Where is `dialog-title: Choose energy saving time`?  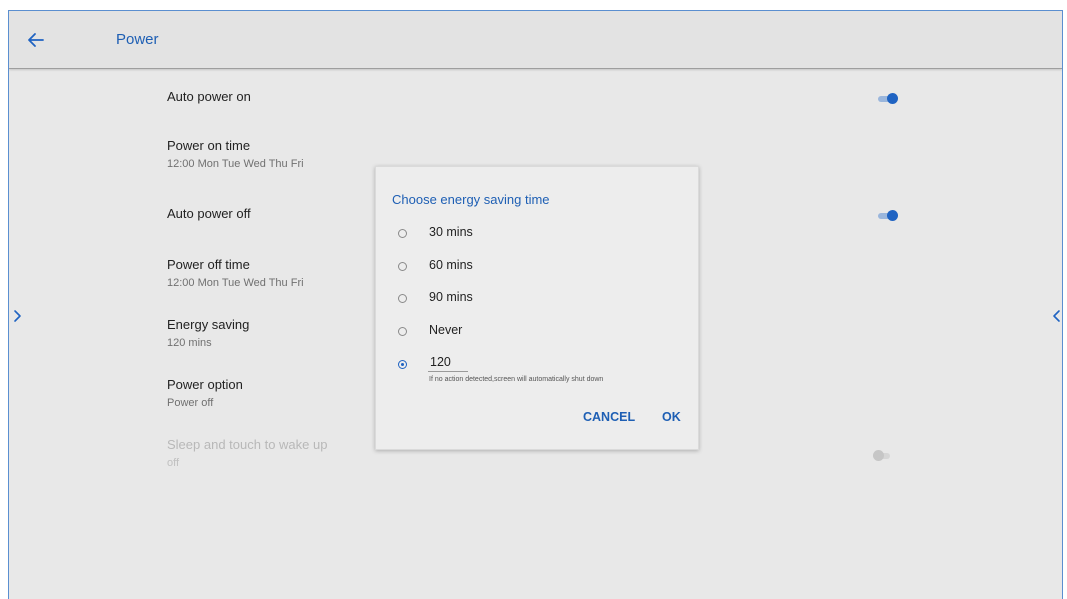
dialog-title: Choose energy saving time is located at coordinates (471, 199).